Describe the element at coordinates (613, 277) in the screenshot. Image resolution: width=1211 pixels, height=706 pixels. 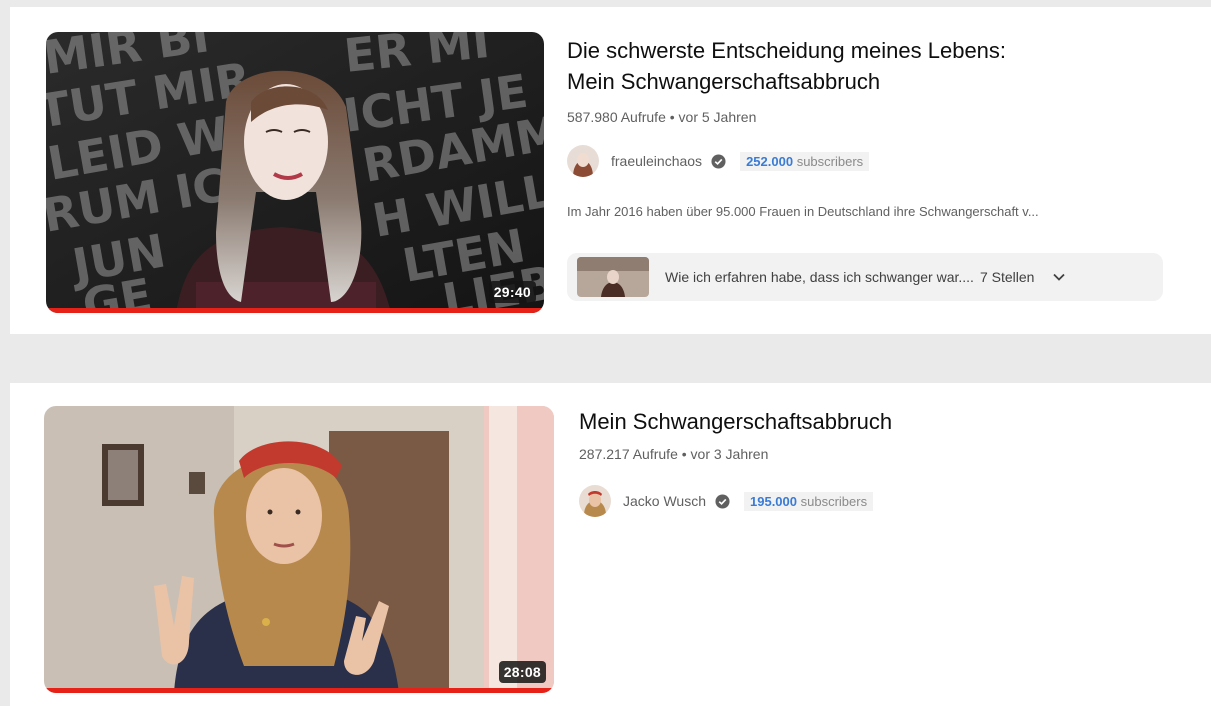
I see `chapter-thumbnail` at that location.